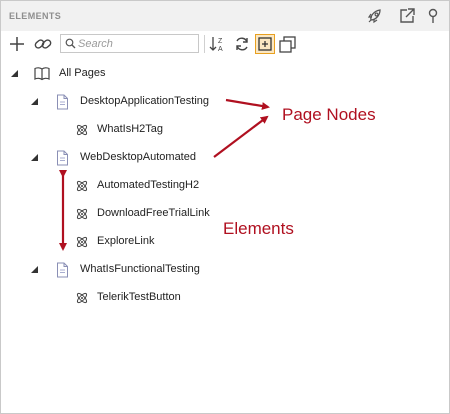 Image resolution: width=450 pixels, height=414 pixels. What do you see at coordinates (329, 114) in the screenshot?
I see `annotation-page-nodes: Page Nodes` at bounding box center [329, 114].